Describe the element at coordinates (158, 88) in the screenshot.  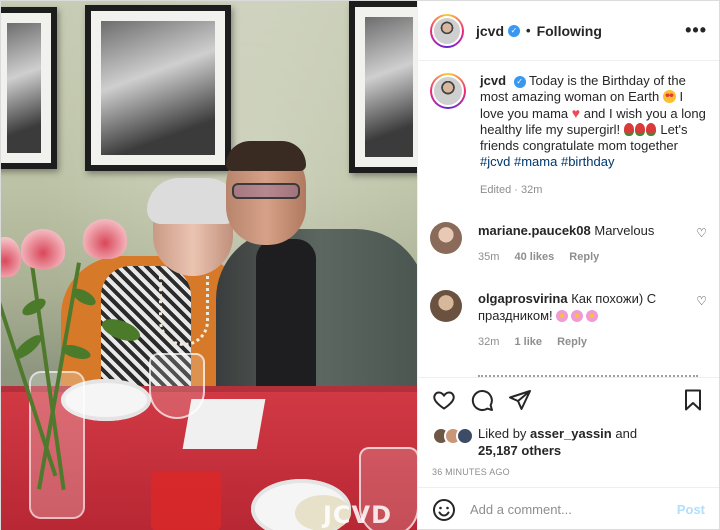
I see `wall-frame-center` at that location.